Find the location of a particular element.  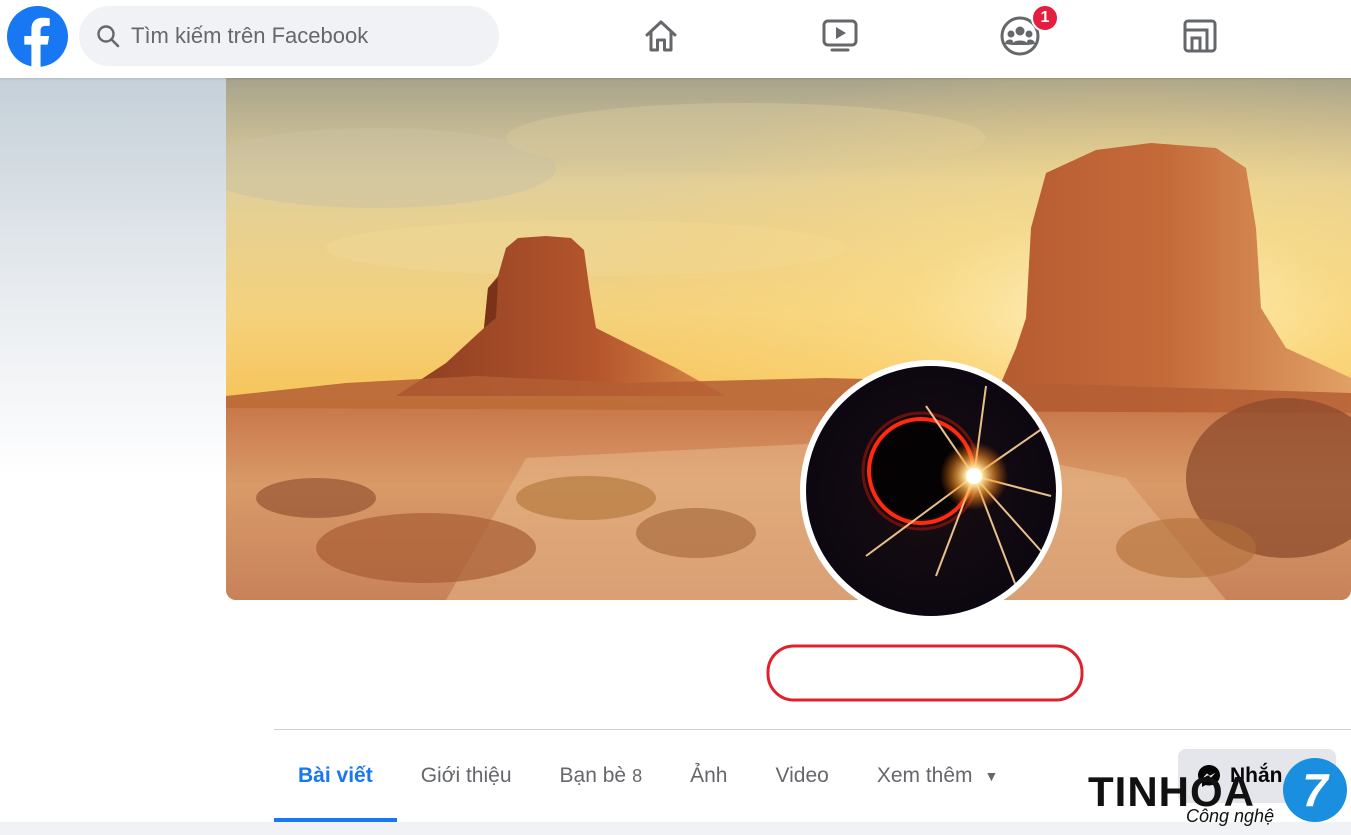

video-play-icon is located at coordinates (840, 35).